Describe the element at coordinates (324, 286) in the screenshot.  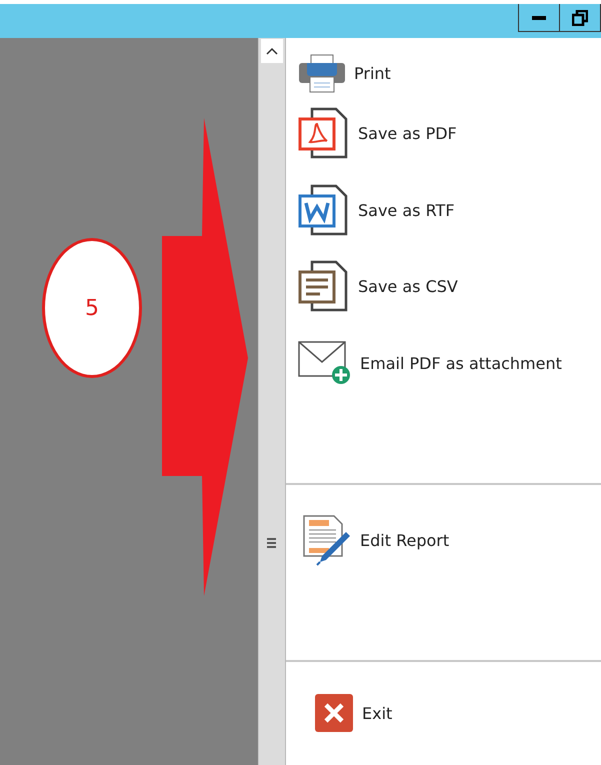
I see `text-document-icon` at that location.